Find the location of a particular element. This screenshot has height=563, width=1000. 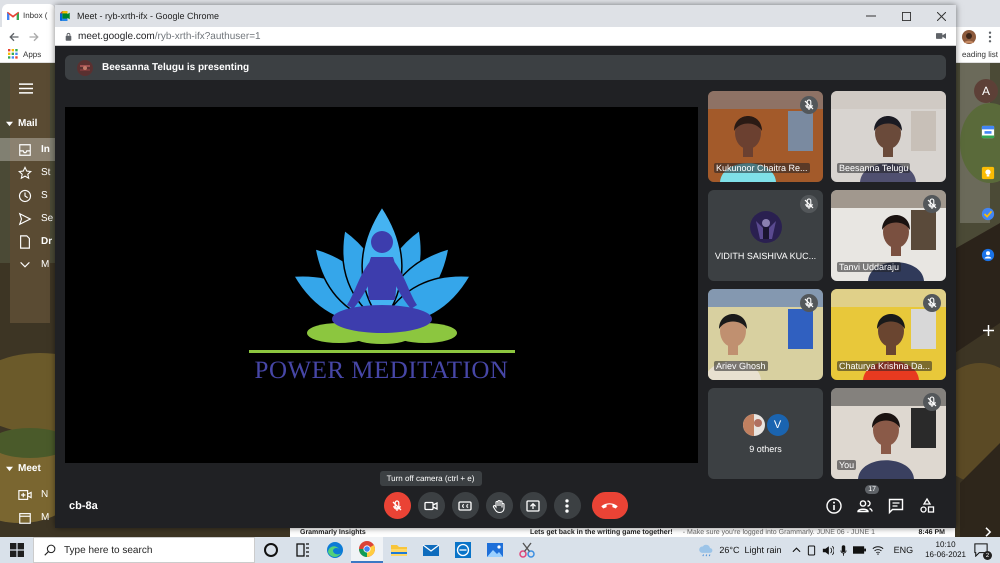

clock-time: 10:10 is located at coordinates (946, 545).